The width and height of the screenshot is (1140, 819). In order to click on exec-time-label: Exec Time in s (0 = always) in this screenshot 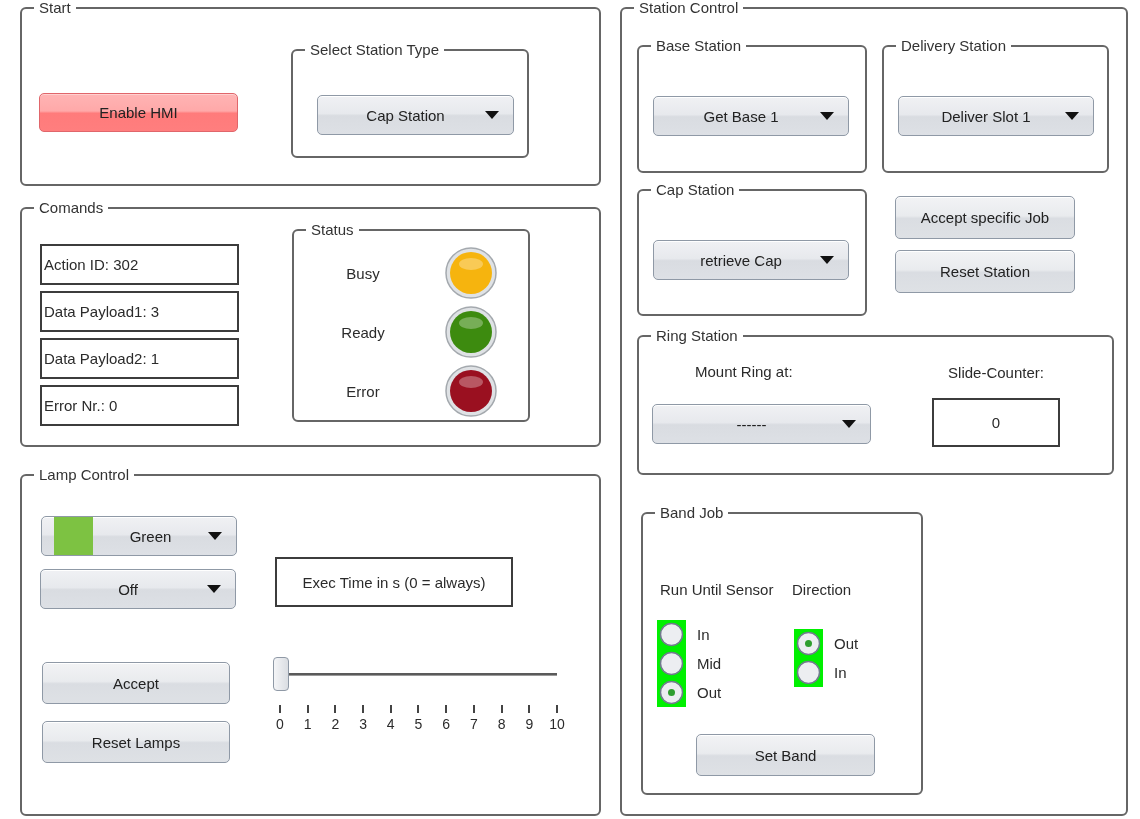, I will do `click(394, 582)`.